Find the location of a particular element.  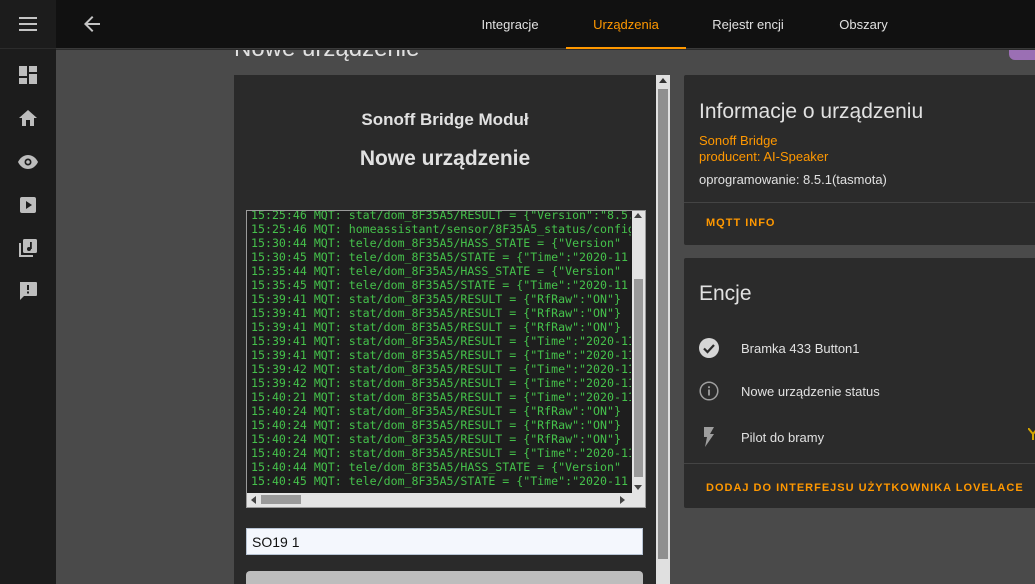

mqtt-info-button: MQTT INFO is located at coordinates (741, 223).